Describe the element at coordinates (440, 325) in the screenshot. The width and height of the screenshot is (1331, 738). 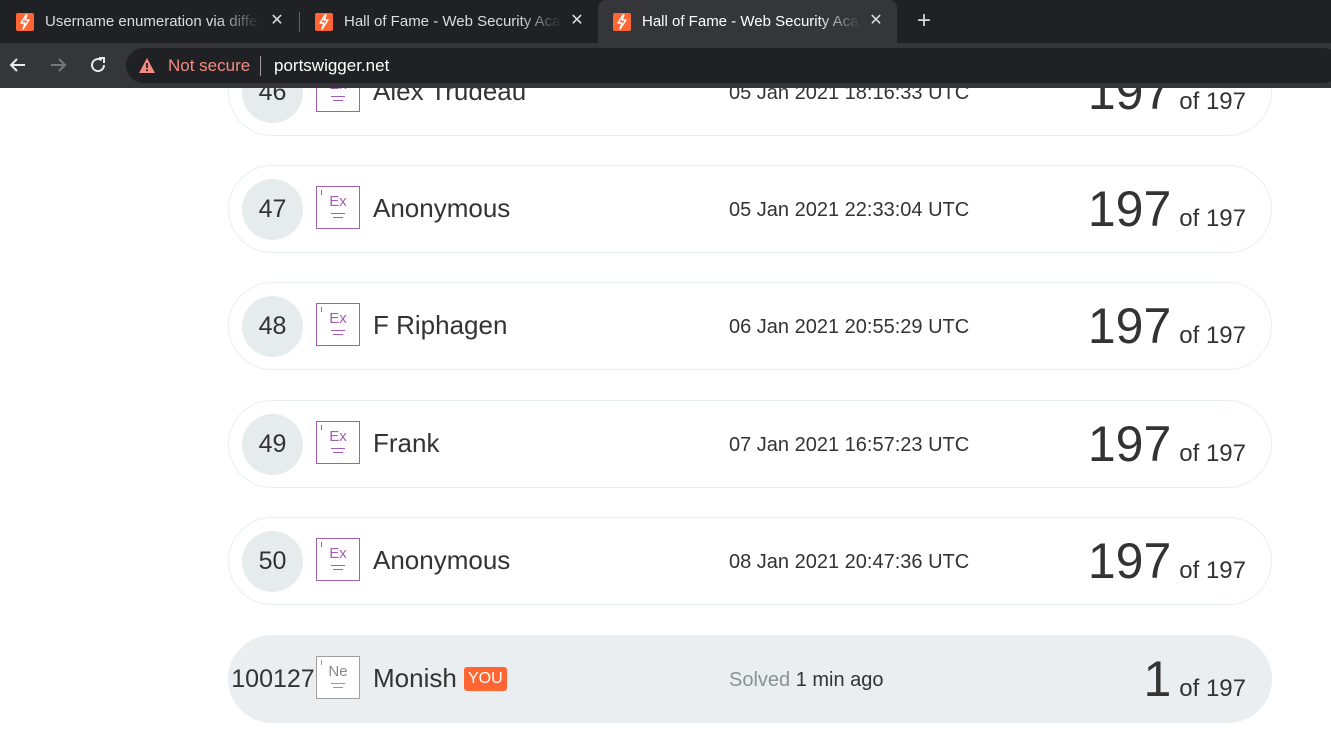
I see `user-name: F Riphagen` at that location.